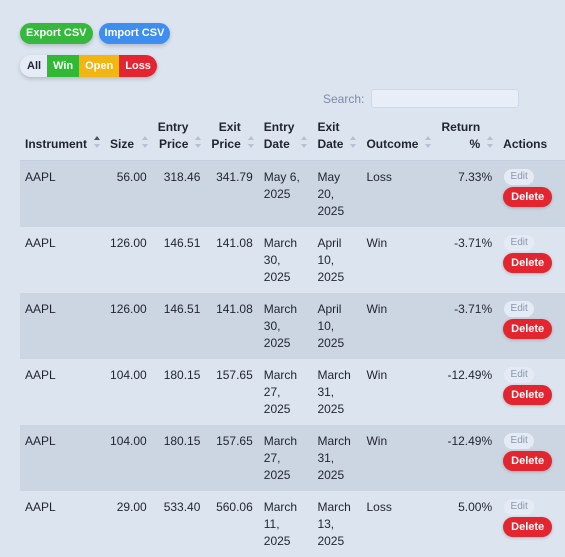 The height and width of the screenshot is (557, 565). What do you see at coordinates (344, 99) in the screenshot?
I see `search-label: Search:` at bounding box center [344, 99].